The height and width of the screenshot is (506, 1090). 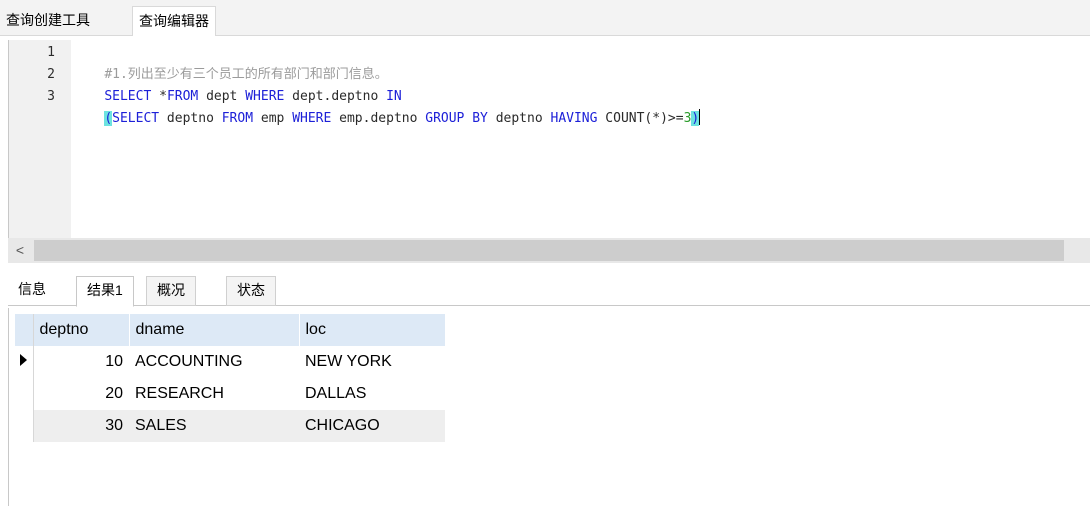 I want to click on cell-loc: NEW YORK, so click(x=372, y=362).